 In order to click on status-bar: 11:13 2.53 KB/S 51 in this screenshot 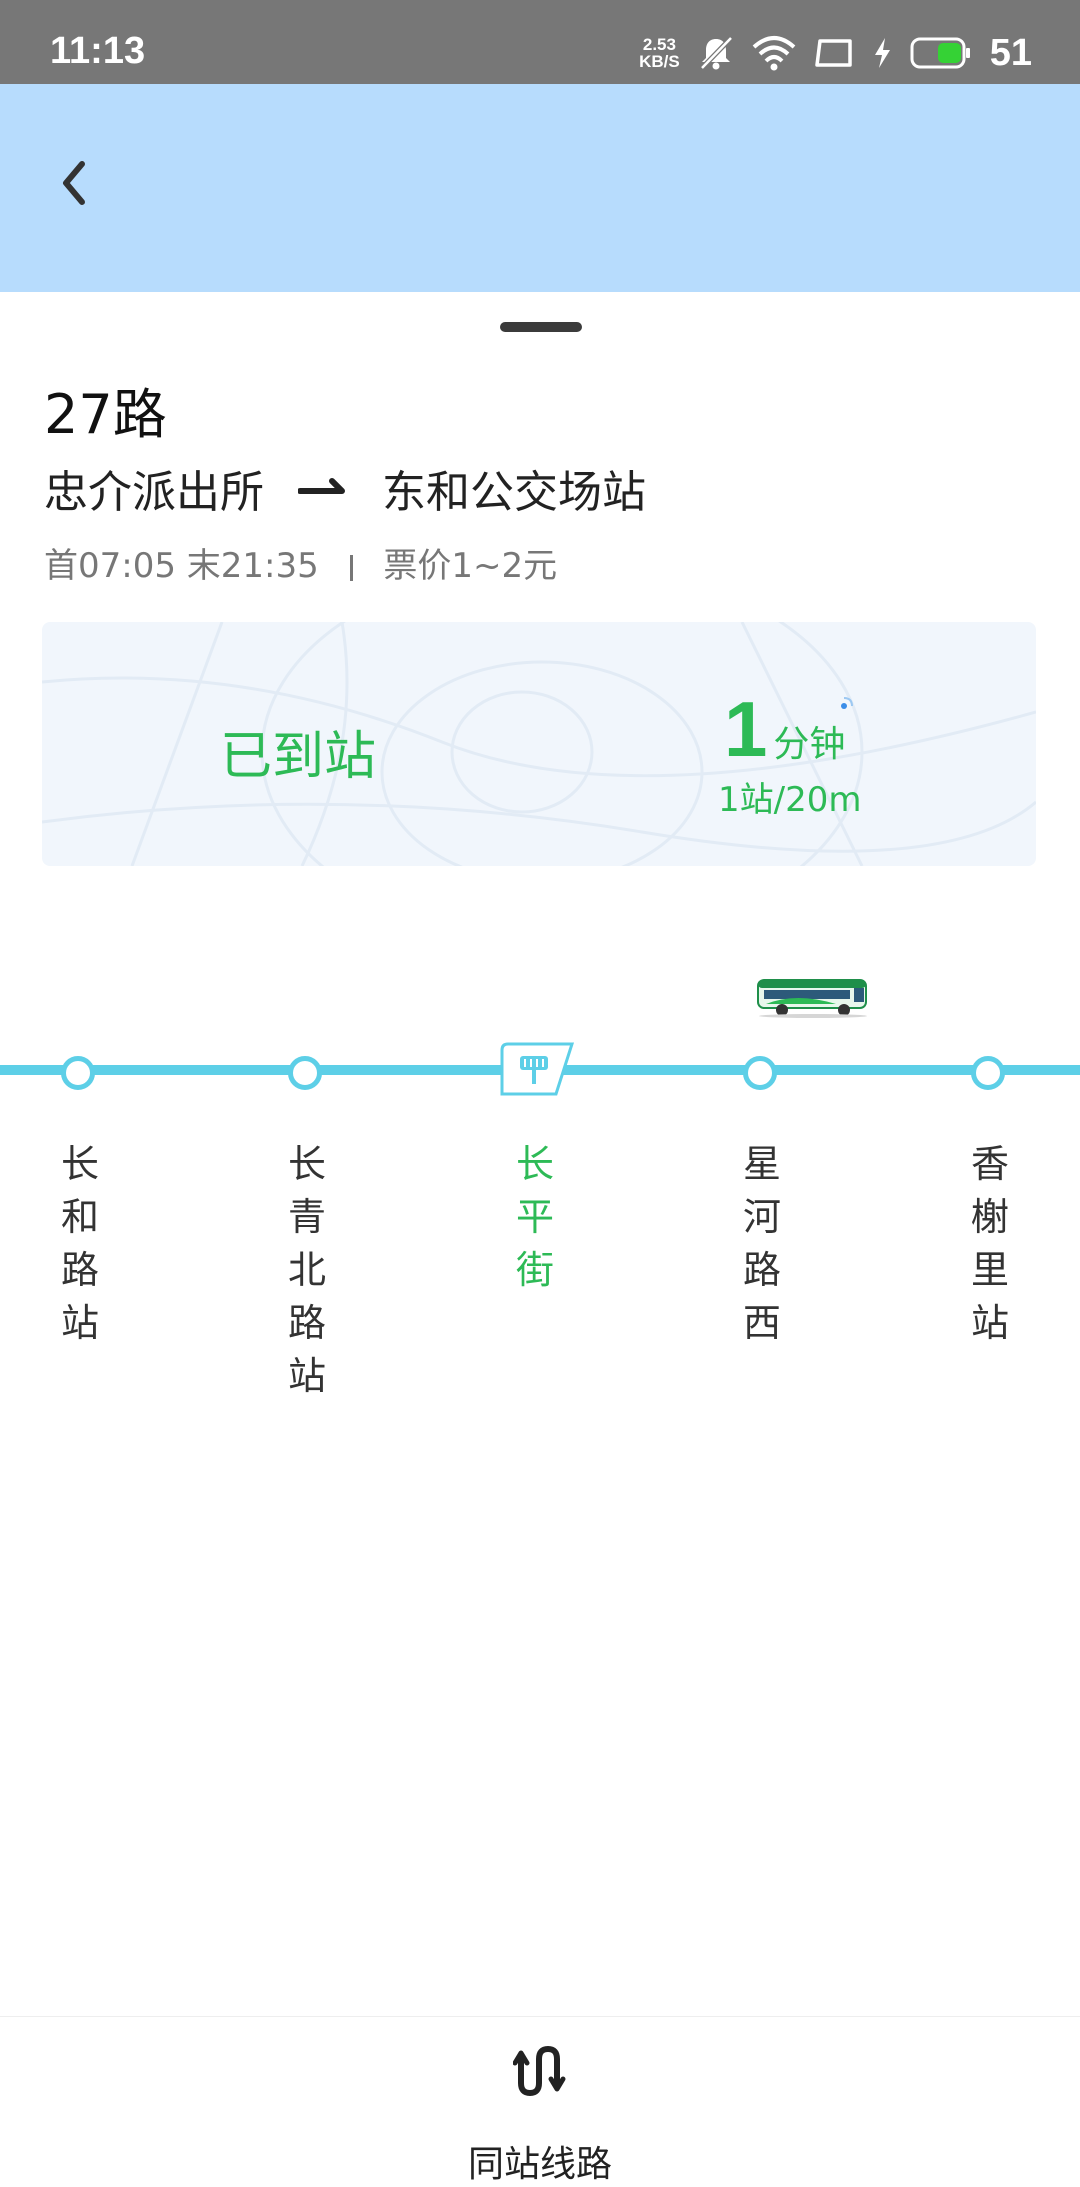, I will do `click(540, 42)`.